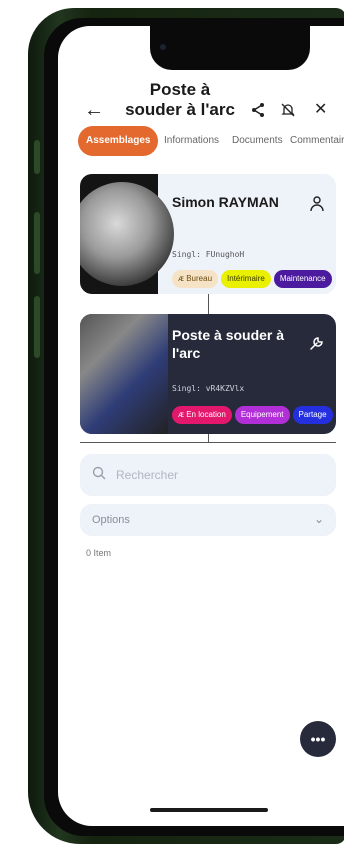 Image resolution: width=344 pixels, height=847 pixels. I want to click on tag-en-location: ᴁ En location, so click(202, 415).